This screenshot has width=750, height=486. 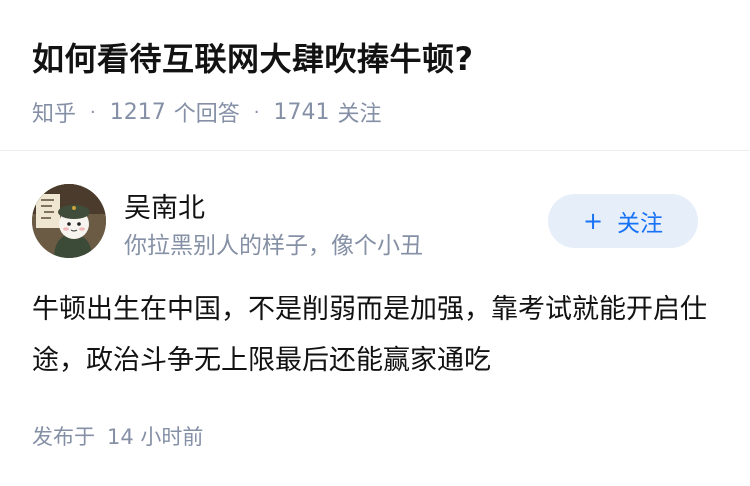 I want to click on author-name: 吴南北, so click(x=164, y=205).